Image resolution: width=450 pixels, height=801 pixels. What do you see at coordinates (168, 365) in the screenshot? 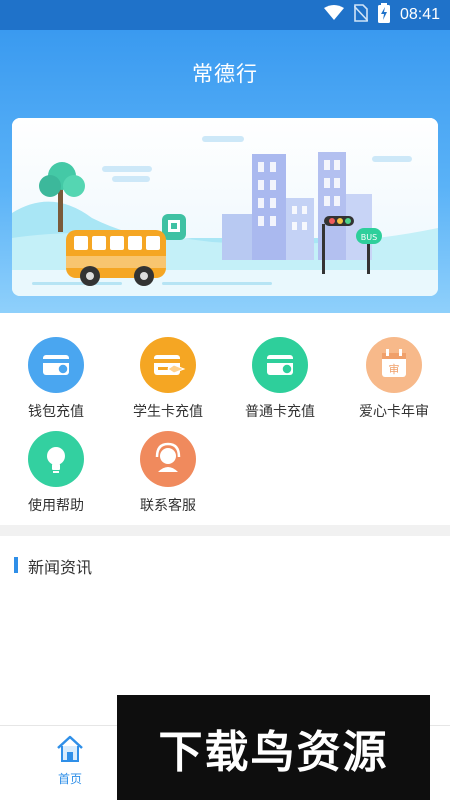
I see `student-card-icon` at bounding box center [168, 365].